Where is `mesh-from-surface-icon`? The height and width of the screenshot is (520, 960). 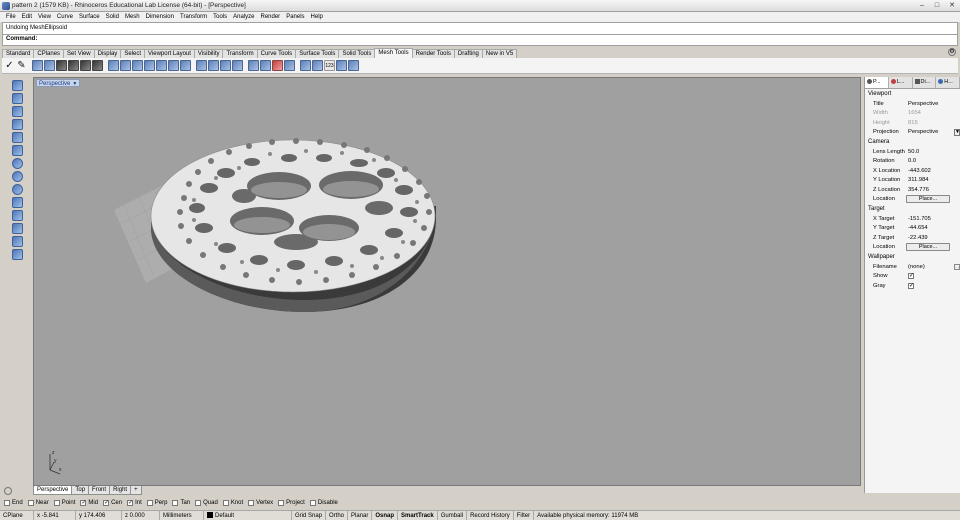
mesh-from-surface-icon is located at coordinates (253, 65).